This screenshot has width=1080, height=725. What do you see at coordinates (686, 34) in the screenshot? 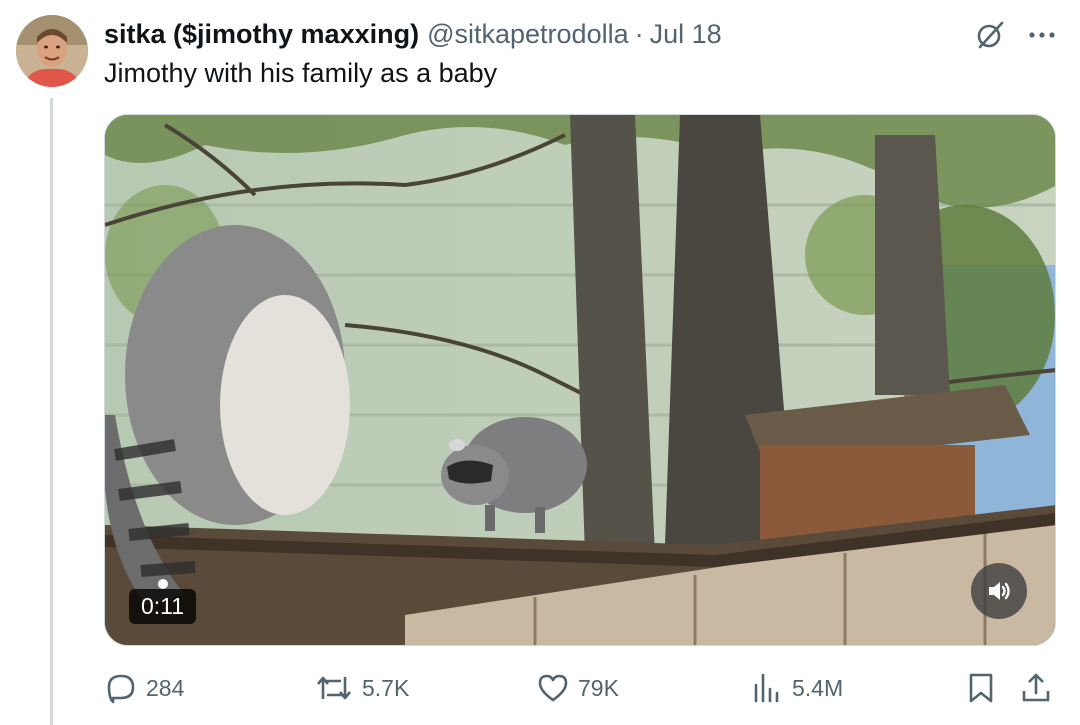
I see `tweet-date: Jul 18` at bounding box center [686, 34].